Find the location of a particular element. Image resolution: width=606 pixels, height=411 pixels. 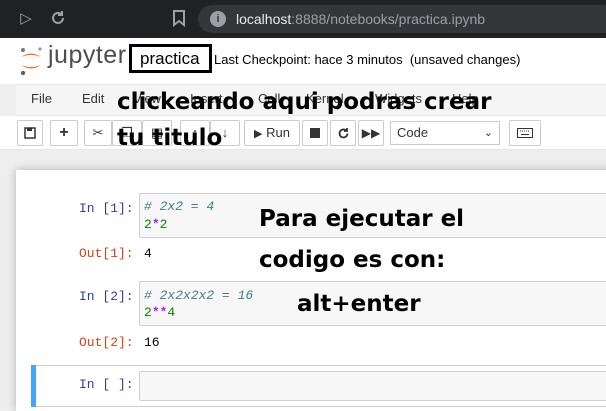

out-prompt: Out[1]: is located at coordinates (106, 253).